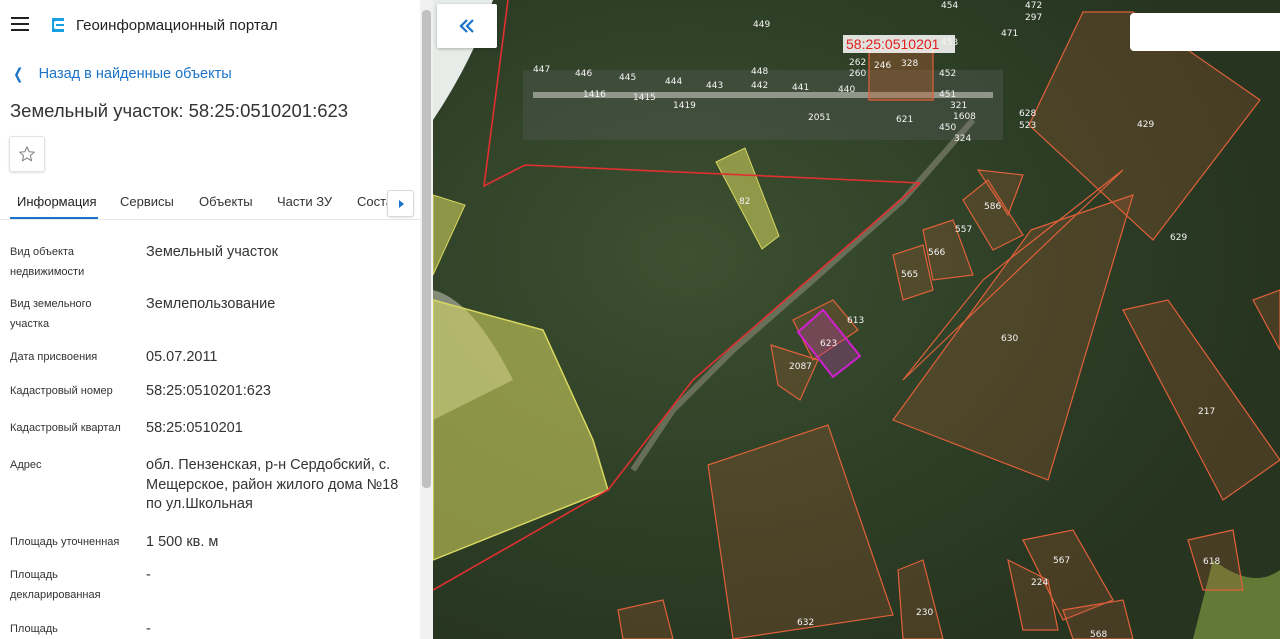 The width and height of the screenshot is (1280, 639). What do you see at coordinates (34, 629) in the screenshot?
I see `info-label: Площадь` at bounding box center [34, 629].